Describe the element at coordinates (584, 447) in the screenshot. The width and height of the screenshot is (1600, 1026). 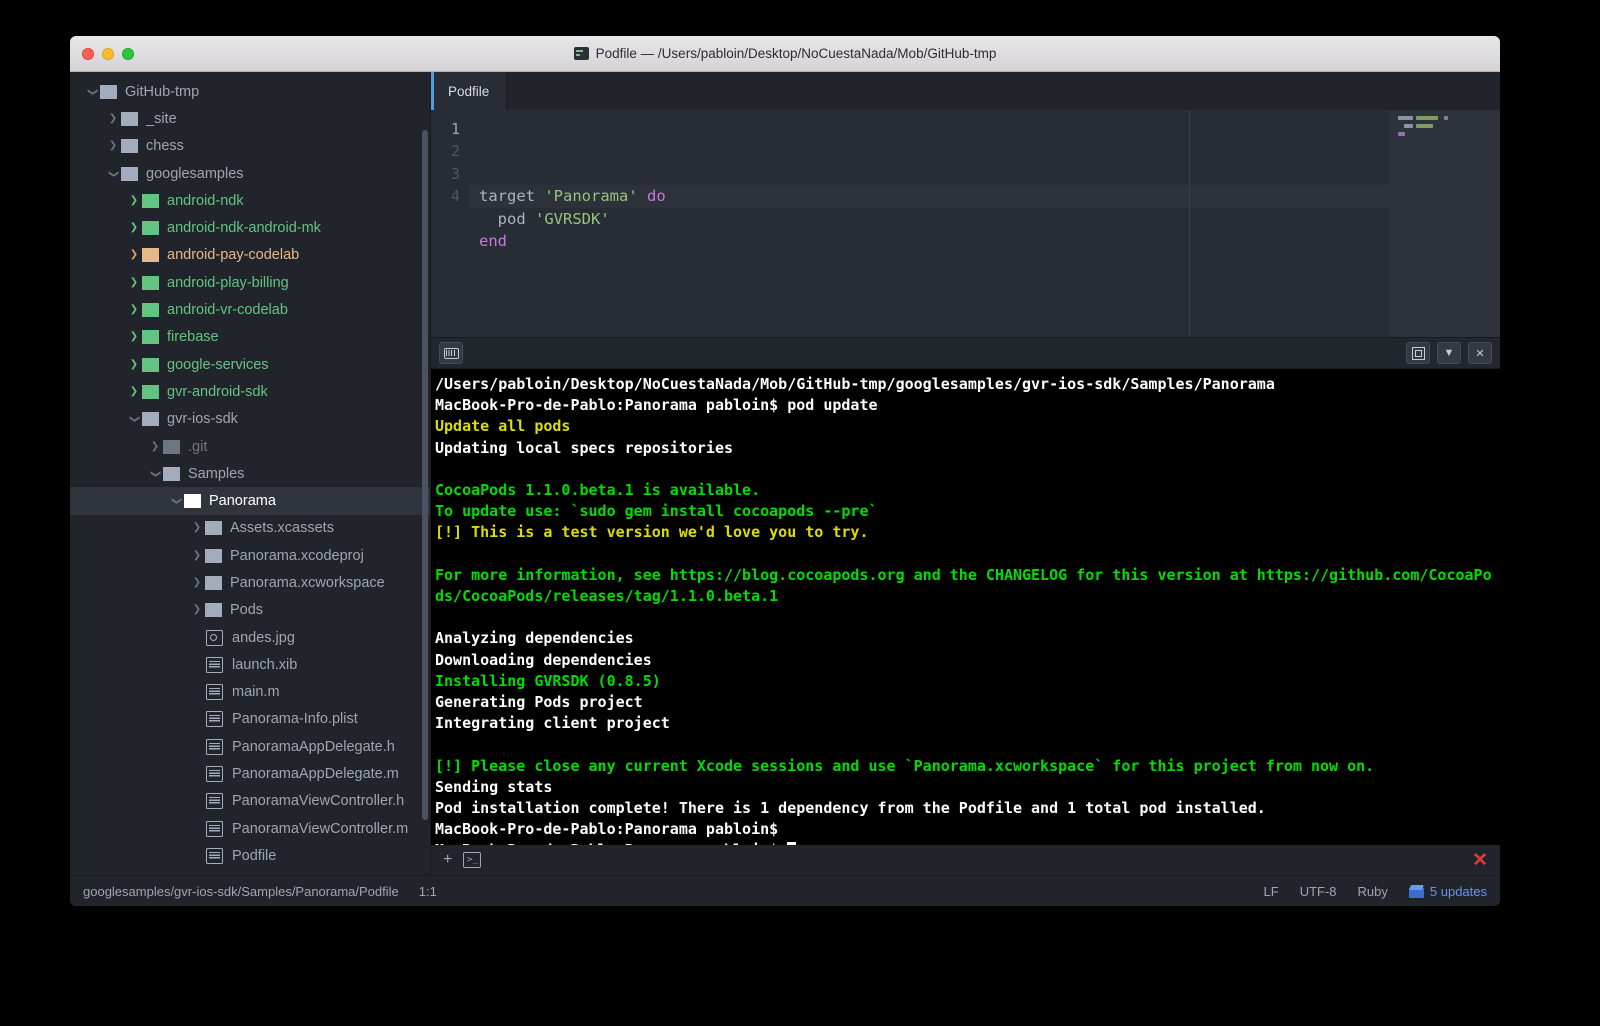
I see `terminal-line-text: Updating local specs repositories` at that location.